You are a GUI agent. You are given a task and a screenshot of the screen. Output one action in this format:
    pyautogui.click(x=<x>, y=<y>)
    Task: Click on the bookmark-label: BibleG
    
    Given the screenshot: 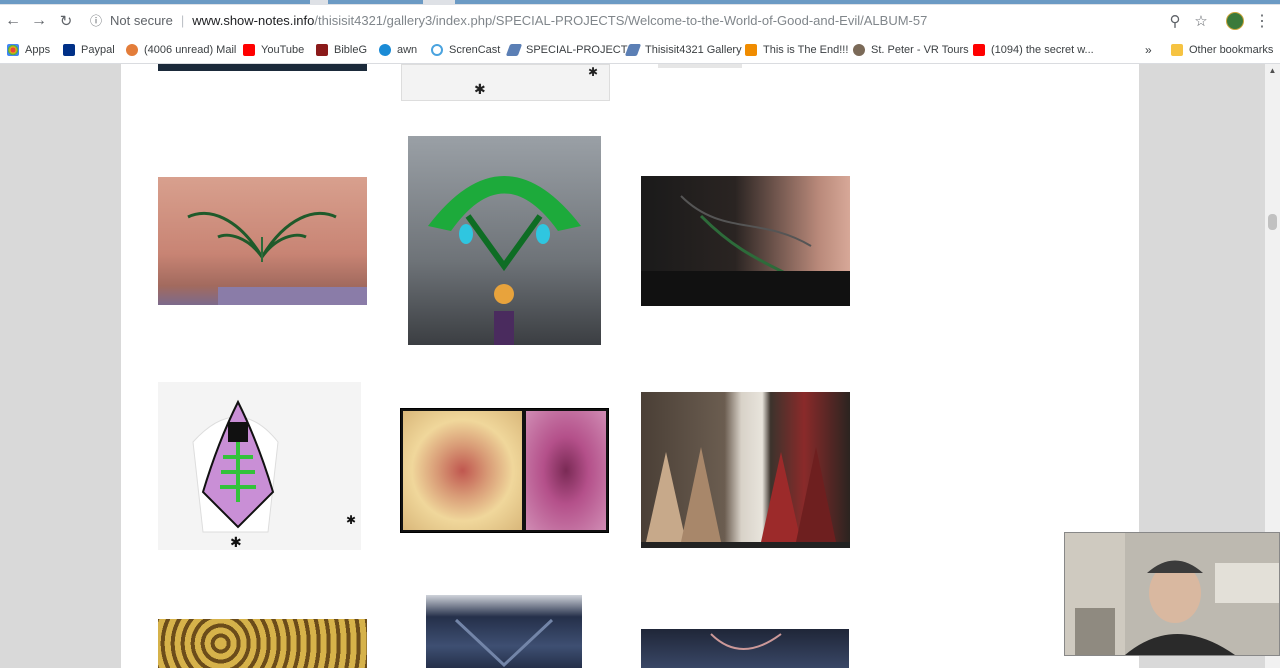 What is the action you would take?
    pyautogui.click(x=351, y=49)
    